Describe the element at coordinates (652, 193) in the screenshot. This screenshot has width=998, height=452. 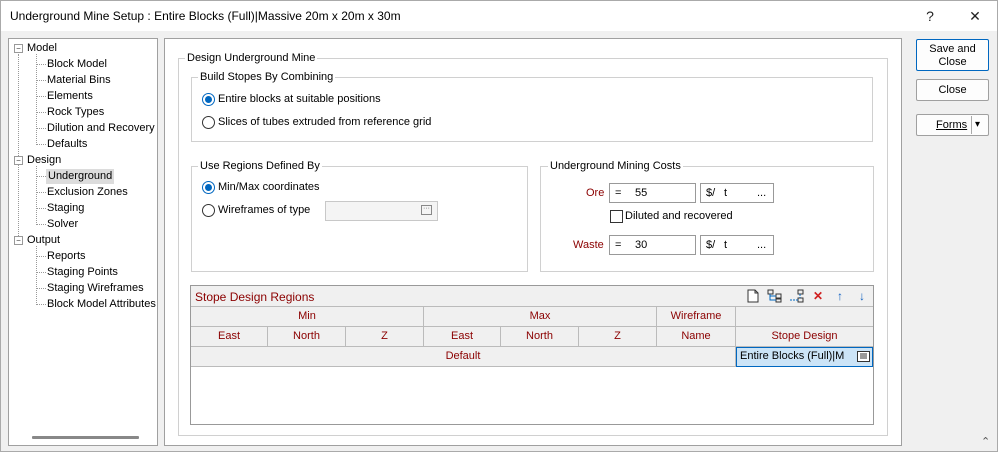
I see `ore-cost-field: = 55` at that location.